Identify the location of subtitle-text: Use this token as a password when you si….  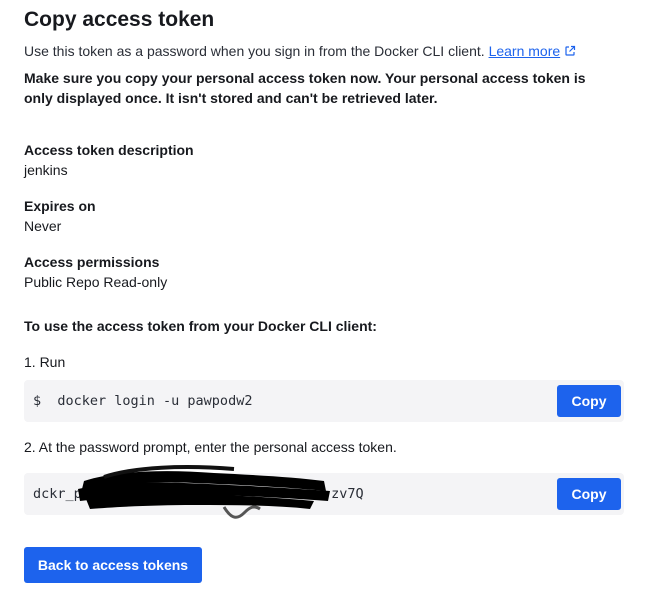
(254, 51).